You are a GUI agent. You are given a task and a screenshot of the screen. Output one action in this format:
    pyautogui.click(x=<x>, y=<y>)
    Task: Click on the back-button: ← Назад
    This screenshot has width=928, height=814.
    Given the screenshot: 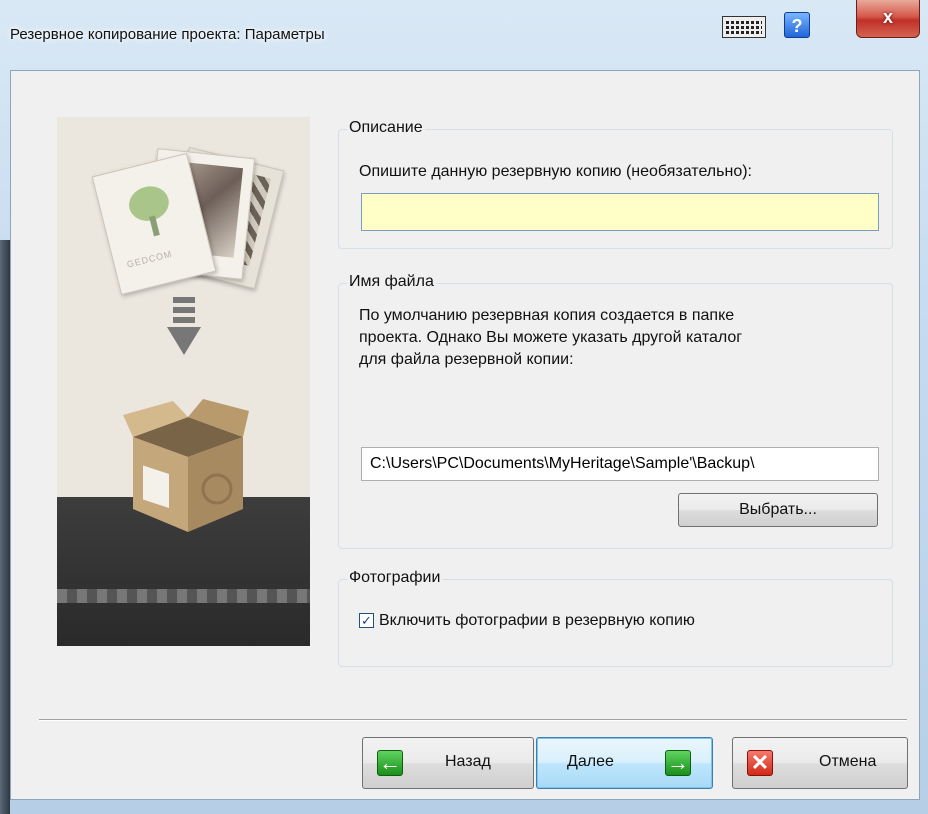 What is the action you would take?
    pyautogui.click(x=448, y=763)
    